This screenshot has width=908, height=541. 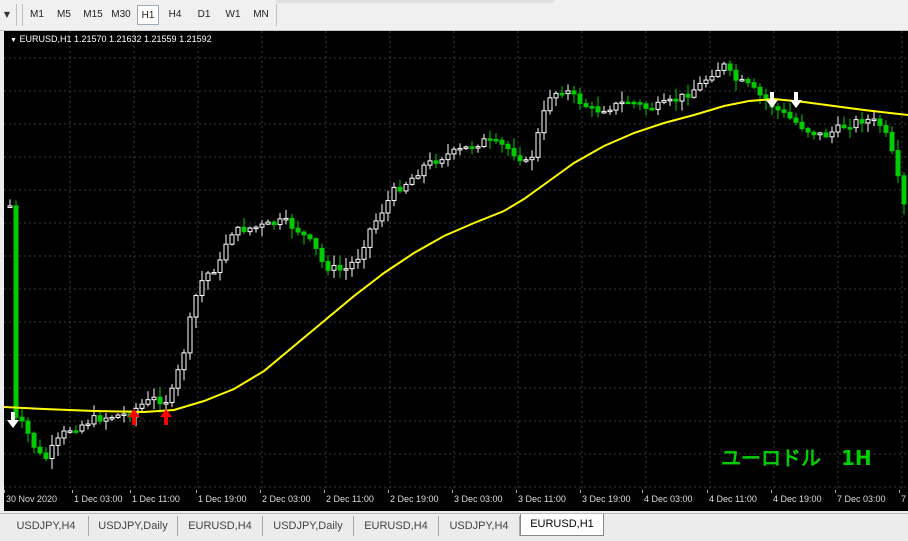 I want to click on time-axis-label: 2 Dec 03:00, so click(x=286, y=499).